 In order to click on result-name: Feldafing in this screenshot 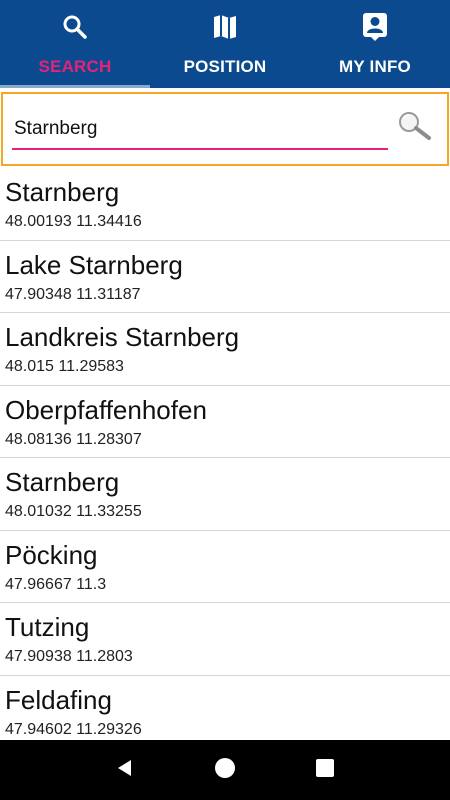, I will do `click(58, 699)`.